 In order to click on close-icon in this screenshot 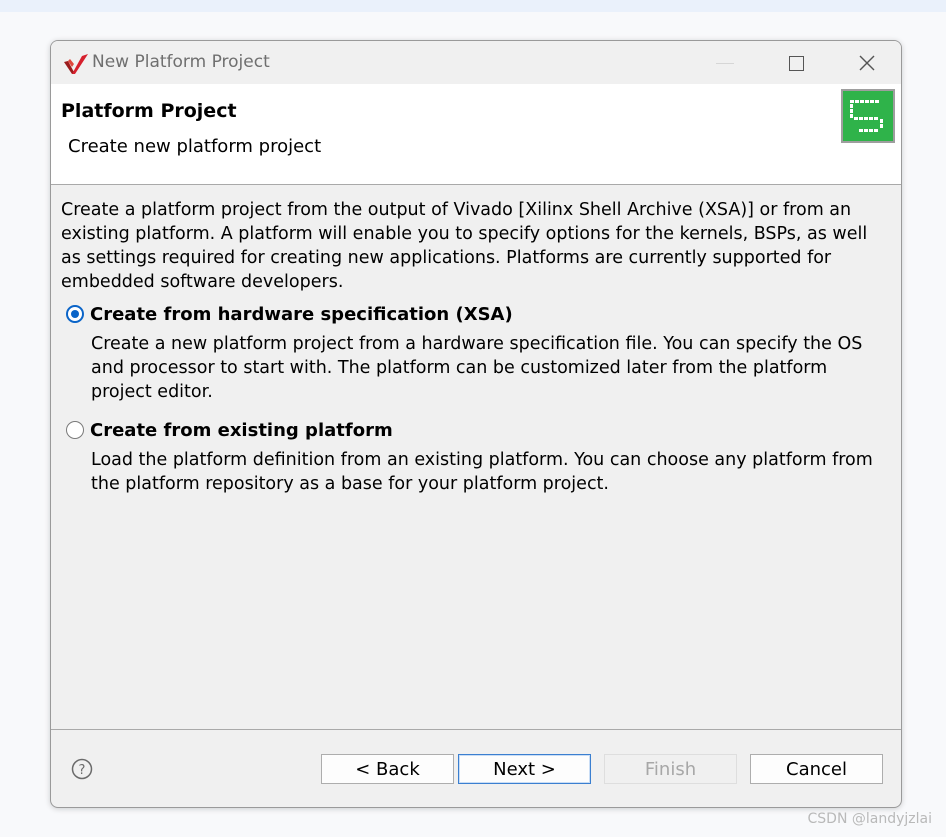, I will do `click(867, 63)`.